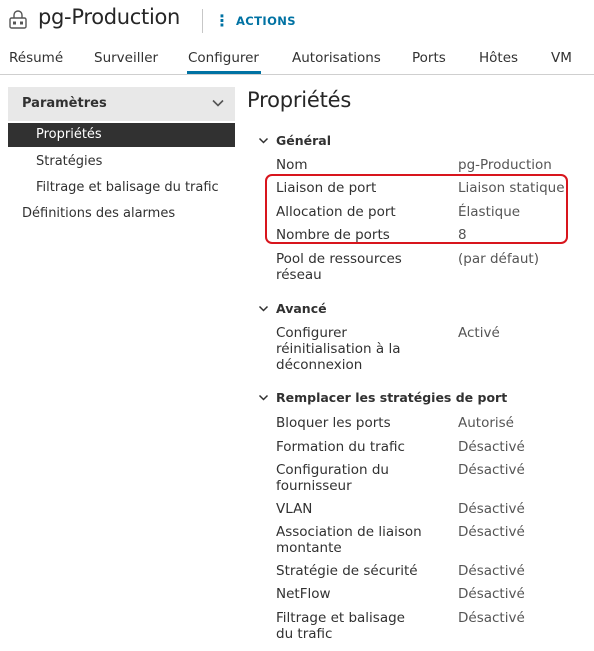  Describe the element at coordinates (294, 509) in the screenshot. I see `prop-key: VLAN` at that location.